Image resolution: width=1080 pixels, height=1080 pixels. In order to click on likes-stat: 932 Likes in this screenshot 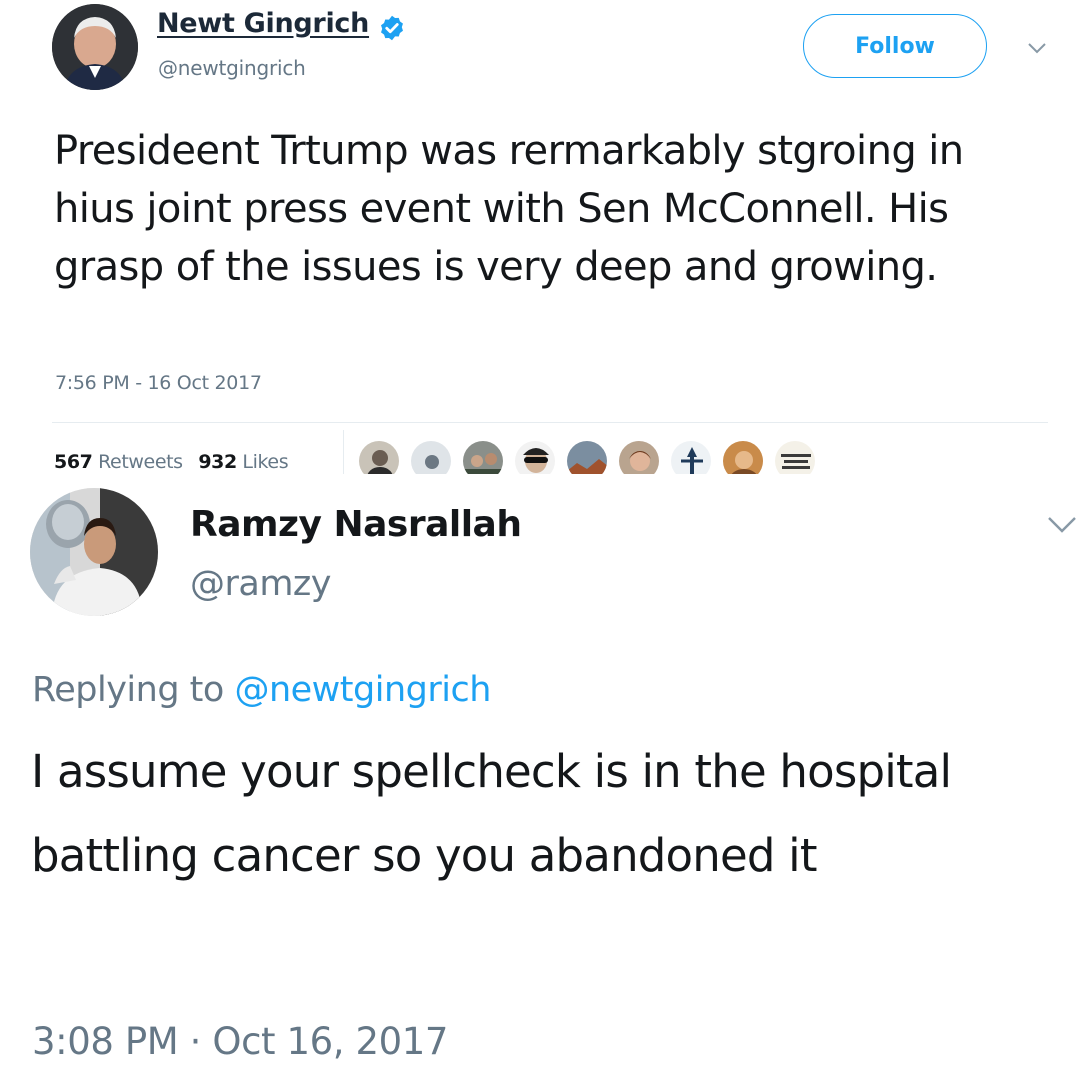, I will do `click(243, 462)`.